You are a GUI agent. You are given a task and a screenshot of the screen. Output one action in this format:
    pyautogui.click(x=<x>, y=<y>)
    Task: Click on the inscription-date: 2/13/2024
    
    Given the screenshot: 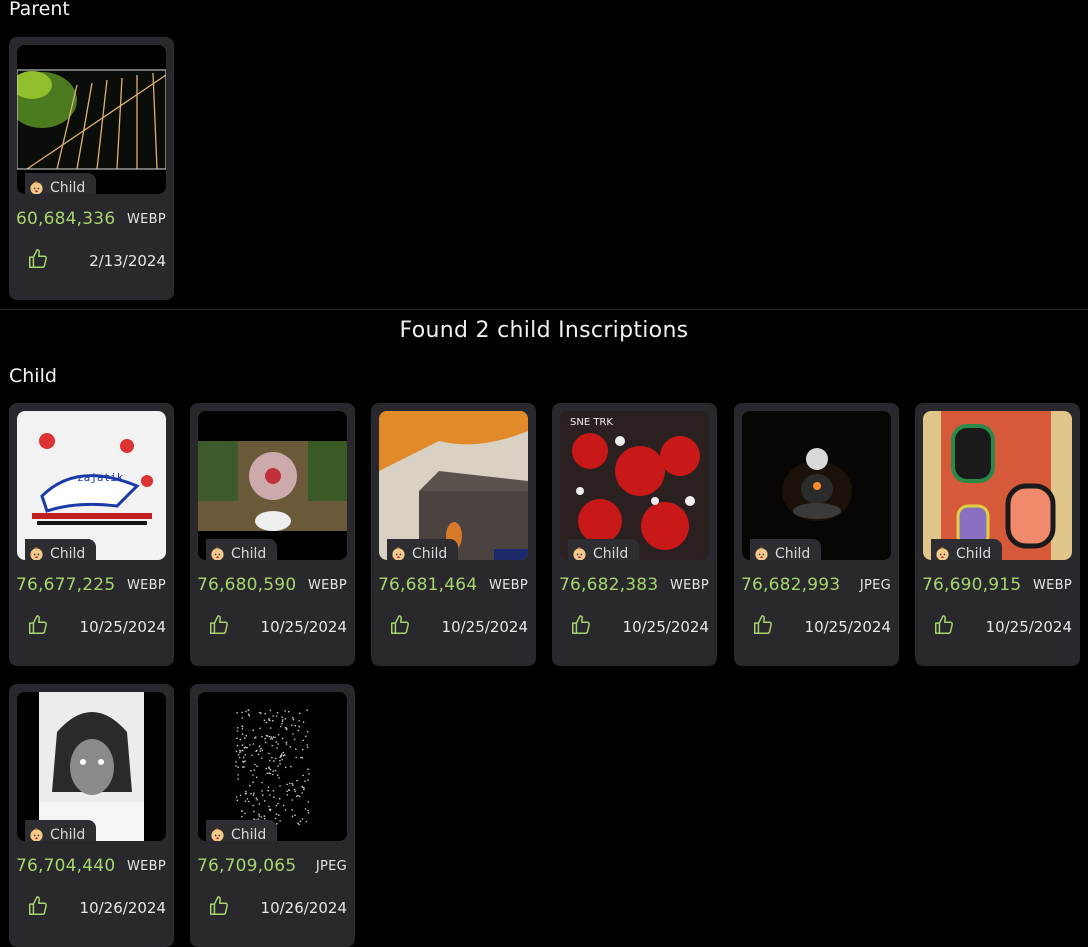 What is the action you would take?
    pyautogui.click(x=127, y=261)
    